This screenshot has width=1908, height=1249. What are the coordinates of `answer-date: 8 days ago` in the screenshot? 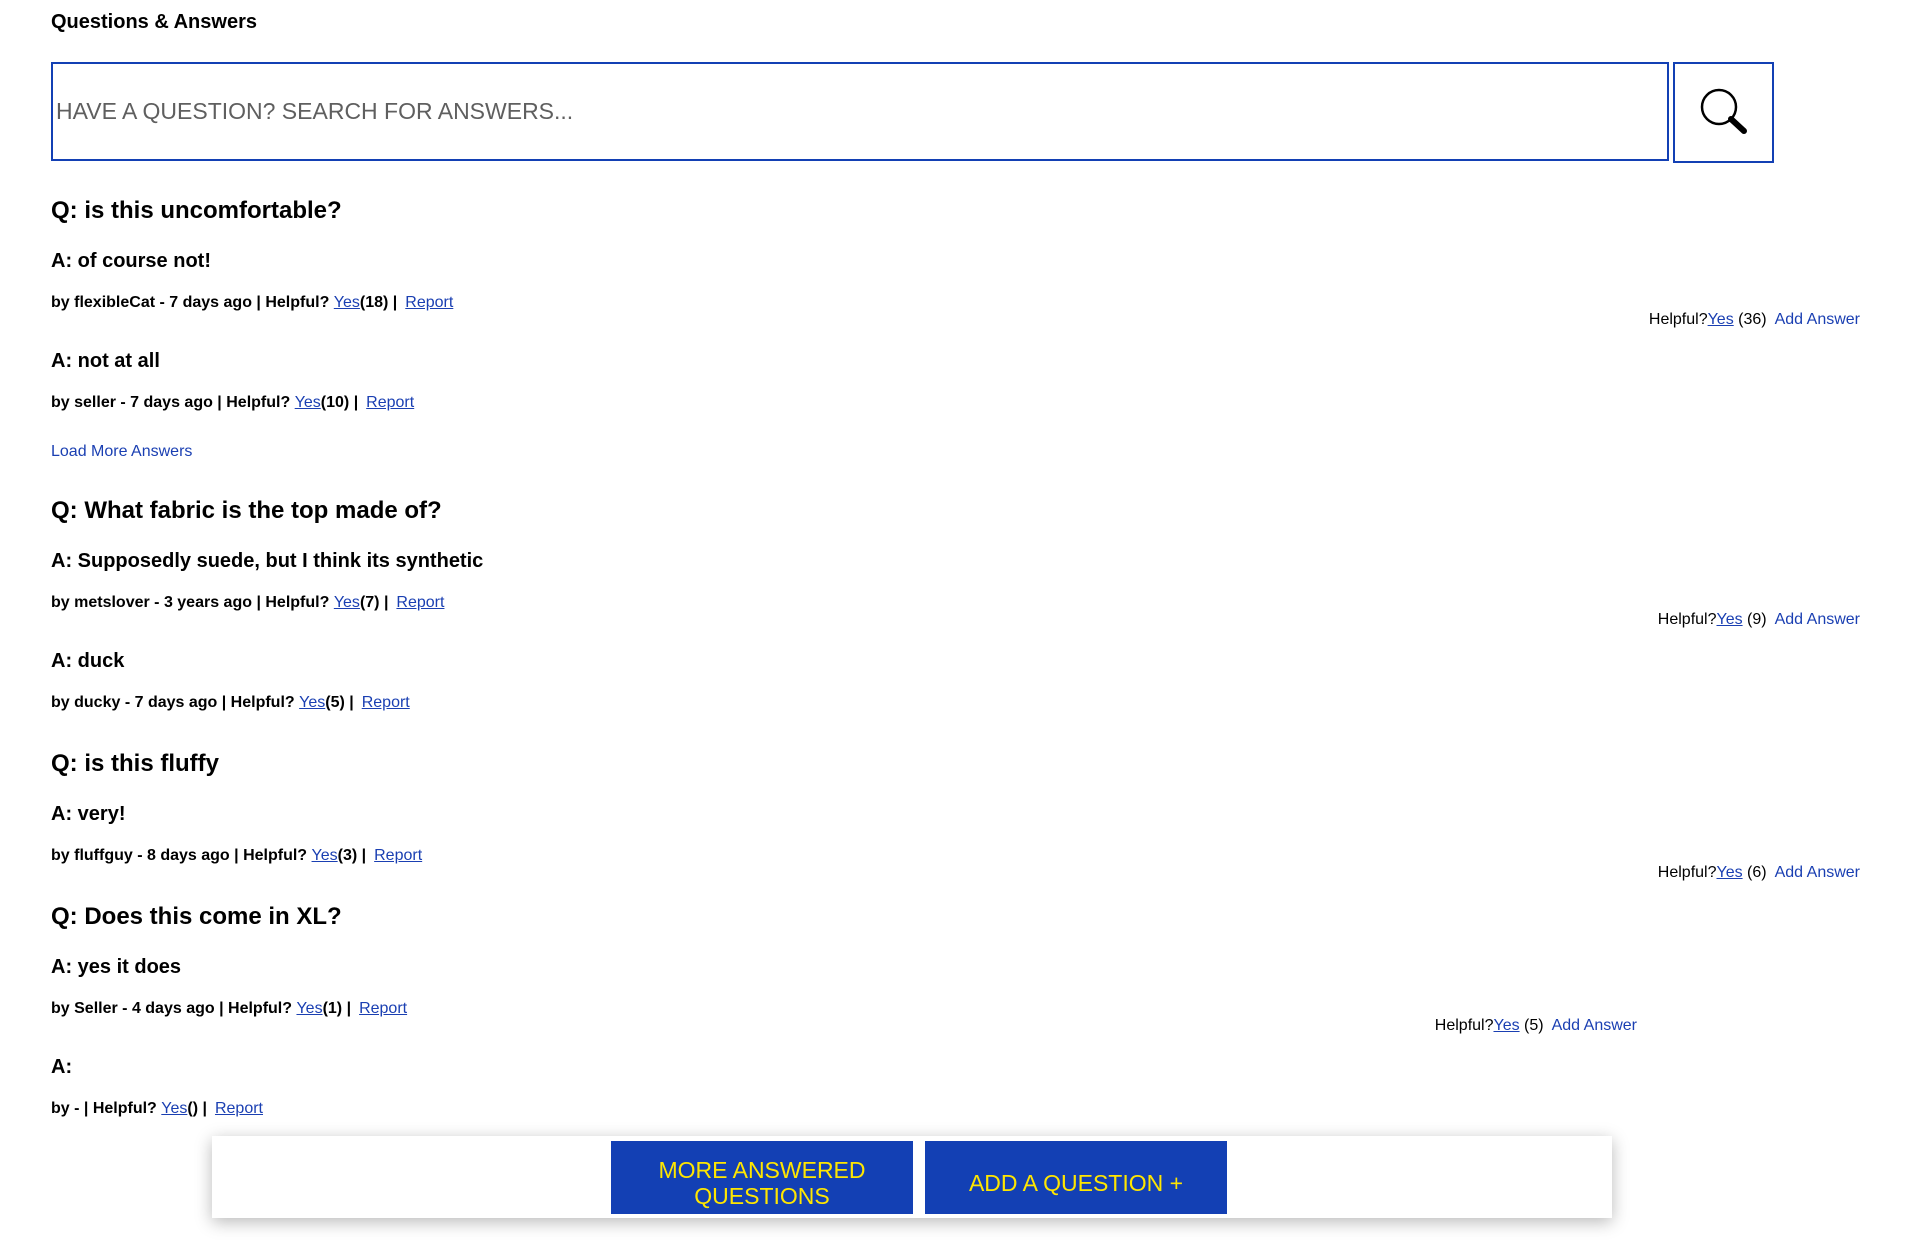 It's located at (188, 855).